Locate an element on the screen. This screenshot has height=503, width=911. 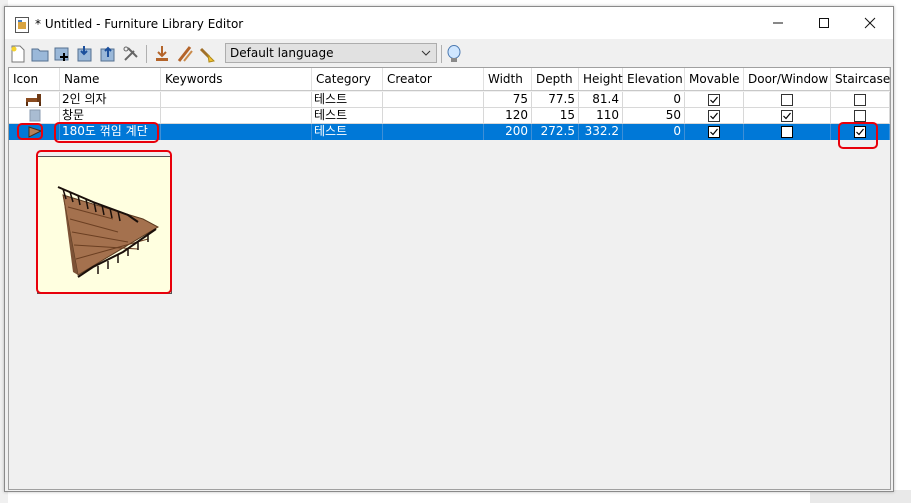
height-cell: 110 is located at coordinates (601, 116).